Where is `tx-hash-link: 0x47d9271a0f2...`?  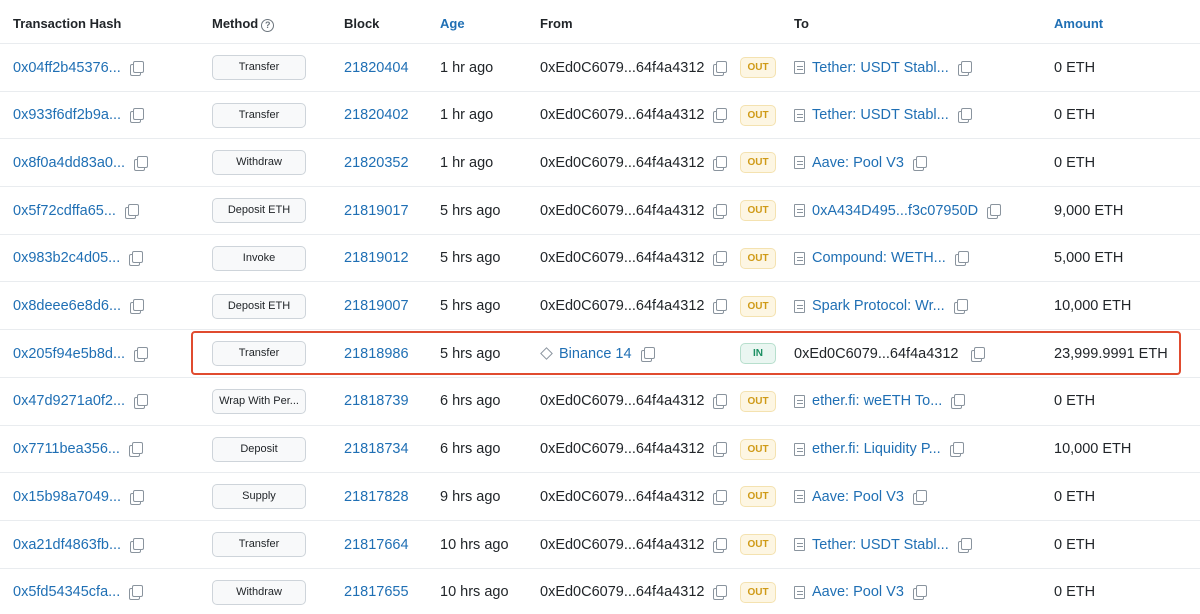
tx-hash-link: 0x47d9271a0f2... is located at coordinates (69, 401).